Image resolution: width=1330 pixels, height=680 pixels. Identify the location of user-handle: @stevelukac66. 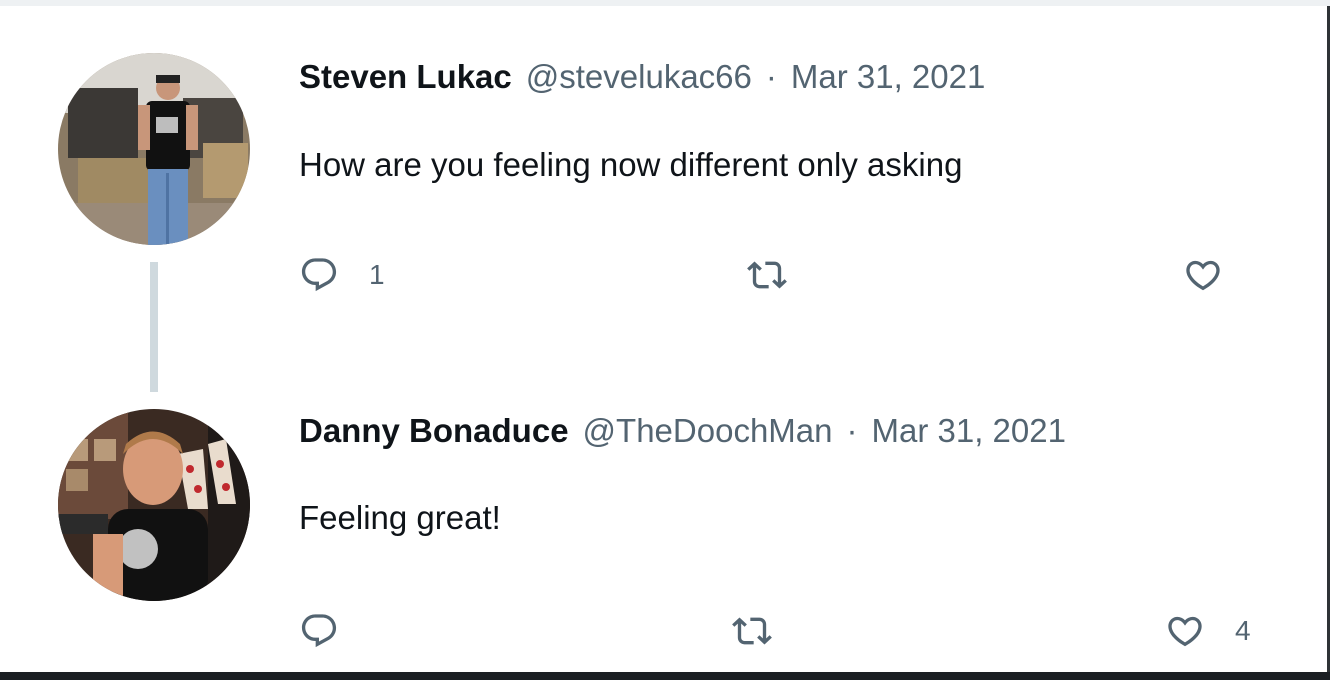
(639, 76).